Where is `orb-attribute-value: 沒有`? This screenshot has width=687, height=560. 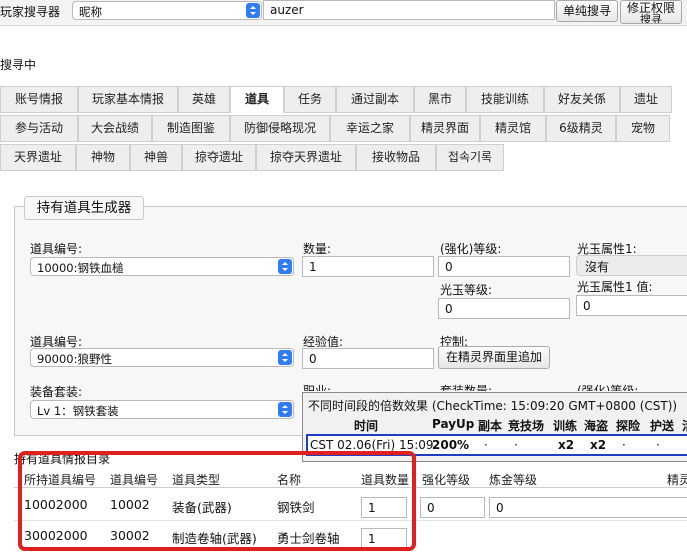
orb-attribute-value: 沒有 is located at coordinates (597, 267).